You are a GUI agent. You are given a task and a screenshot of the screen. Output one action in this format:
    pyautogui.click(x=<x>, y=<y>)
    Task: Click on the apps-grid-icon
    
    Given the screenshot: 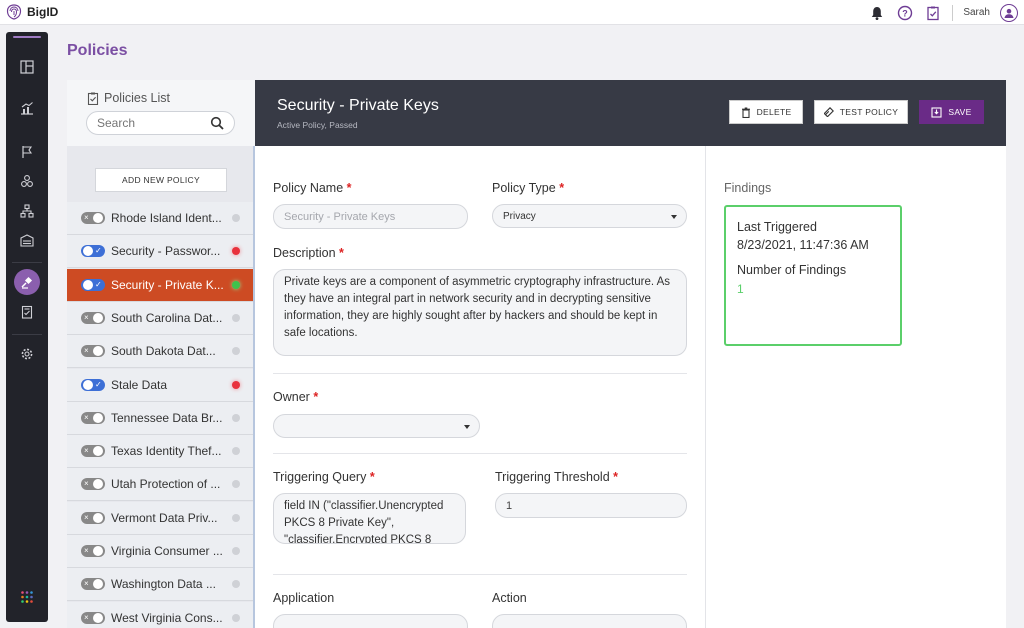 What is the action you would take?
    pyautogui.click(x=27, y=597)
    